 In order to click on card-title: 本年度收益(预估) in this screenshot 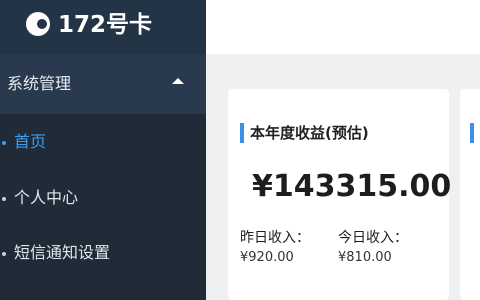, I will do `click(309, 133)`.